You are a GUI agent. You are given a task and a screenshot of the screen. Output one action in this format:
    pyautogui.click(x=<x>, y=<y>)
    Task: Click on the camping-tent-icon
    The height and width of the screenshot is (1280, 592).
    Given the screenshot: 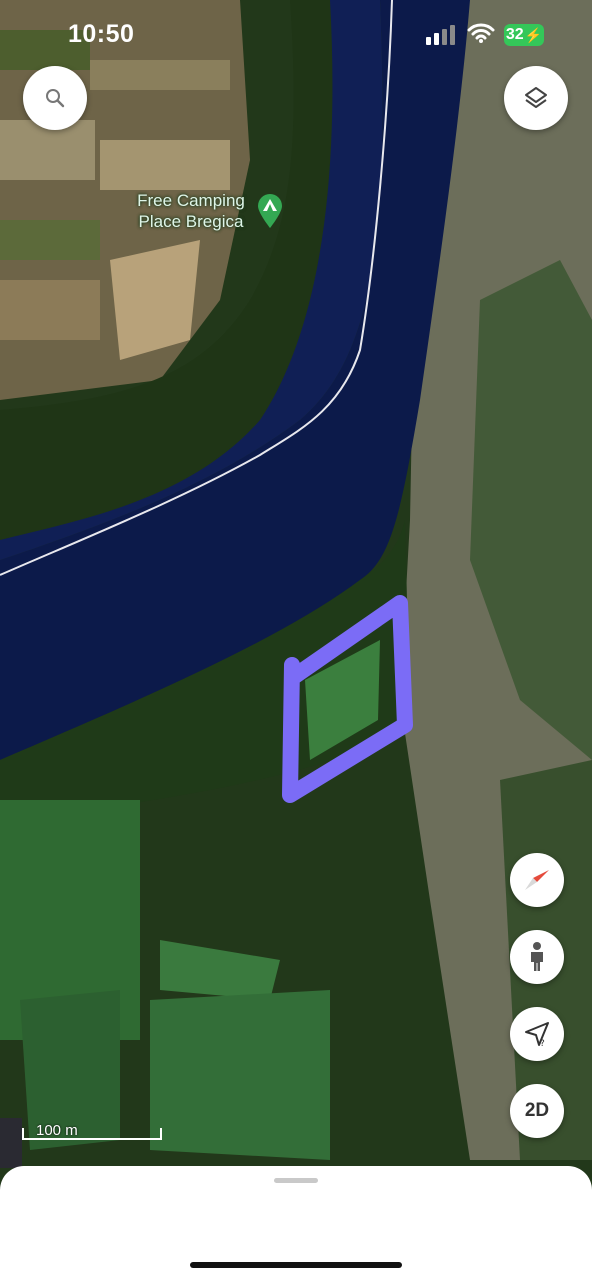 What is the action you would take?
    pyautogui.click(x=270, y=211)
    